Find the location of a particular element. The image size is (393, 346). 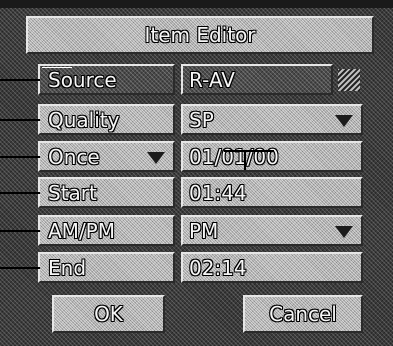

quality-label-text: Quality is located at coordinates (84, 119).